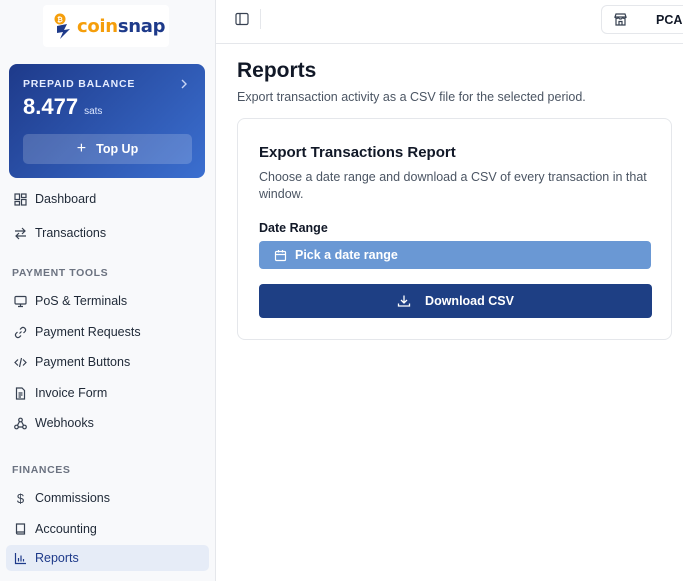  I want to click on sidebar-item-payment-buttons: Payment Buttons, so click(107, 362).